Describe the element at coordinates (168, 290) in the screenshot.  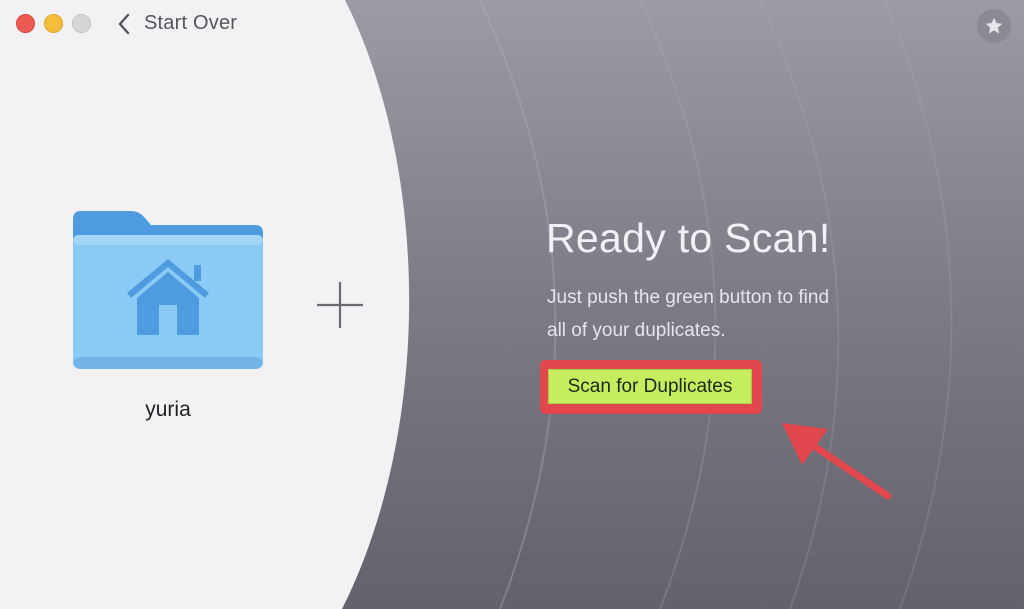
I see `home-folder-icon` at that location.